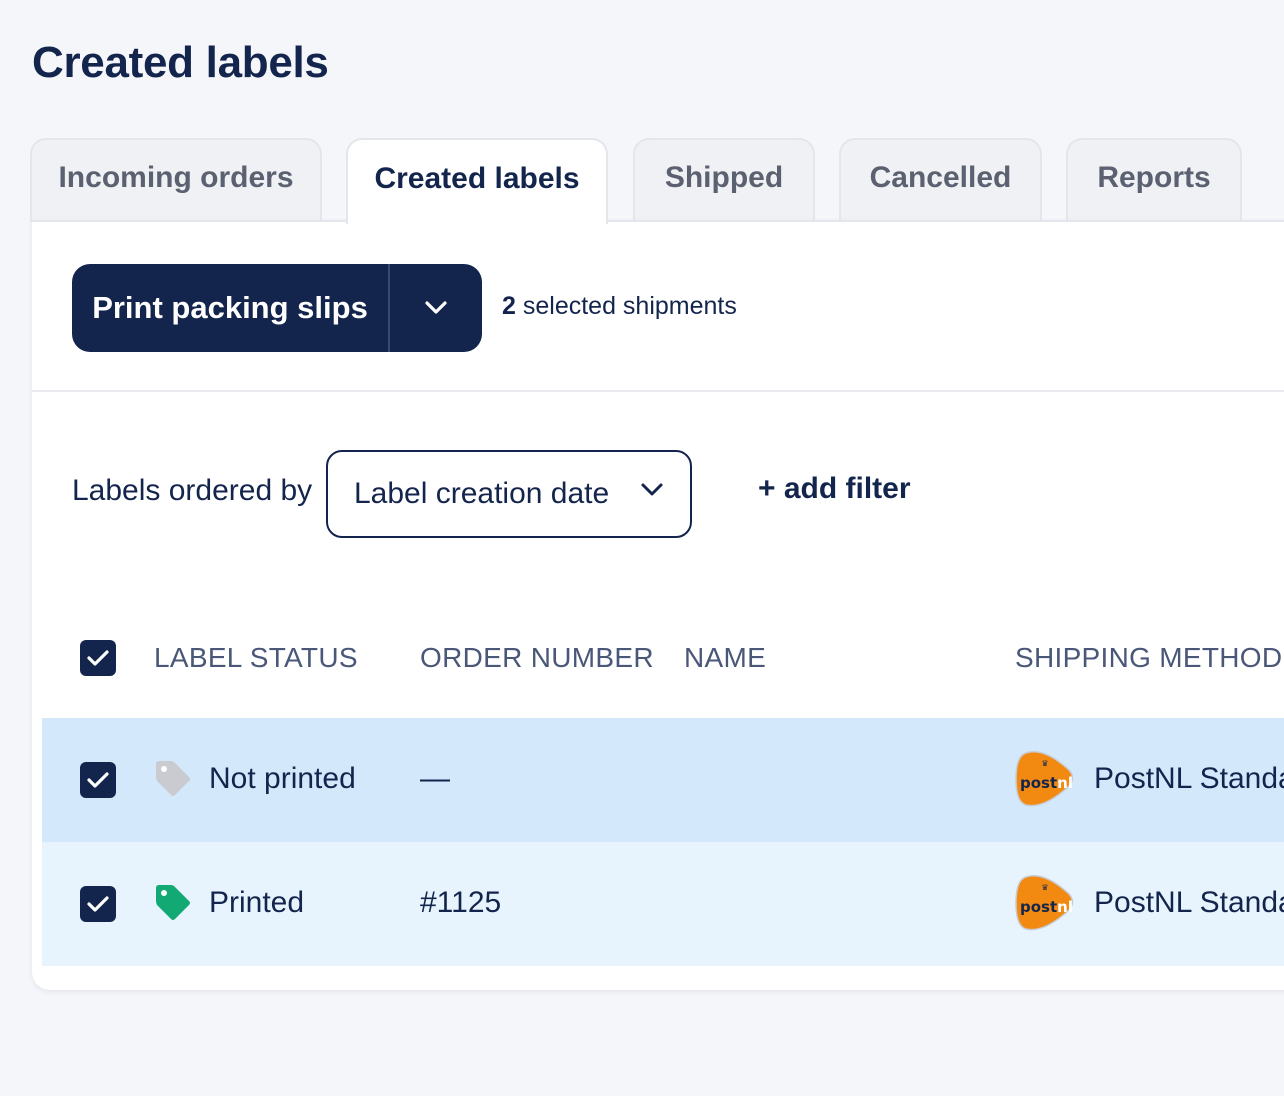  What do you see at coordinates (940, 180) in the screenshot?
I see `tab-cancelled: Cancelled` at bounding box center [940, 180].